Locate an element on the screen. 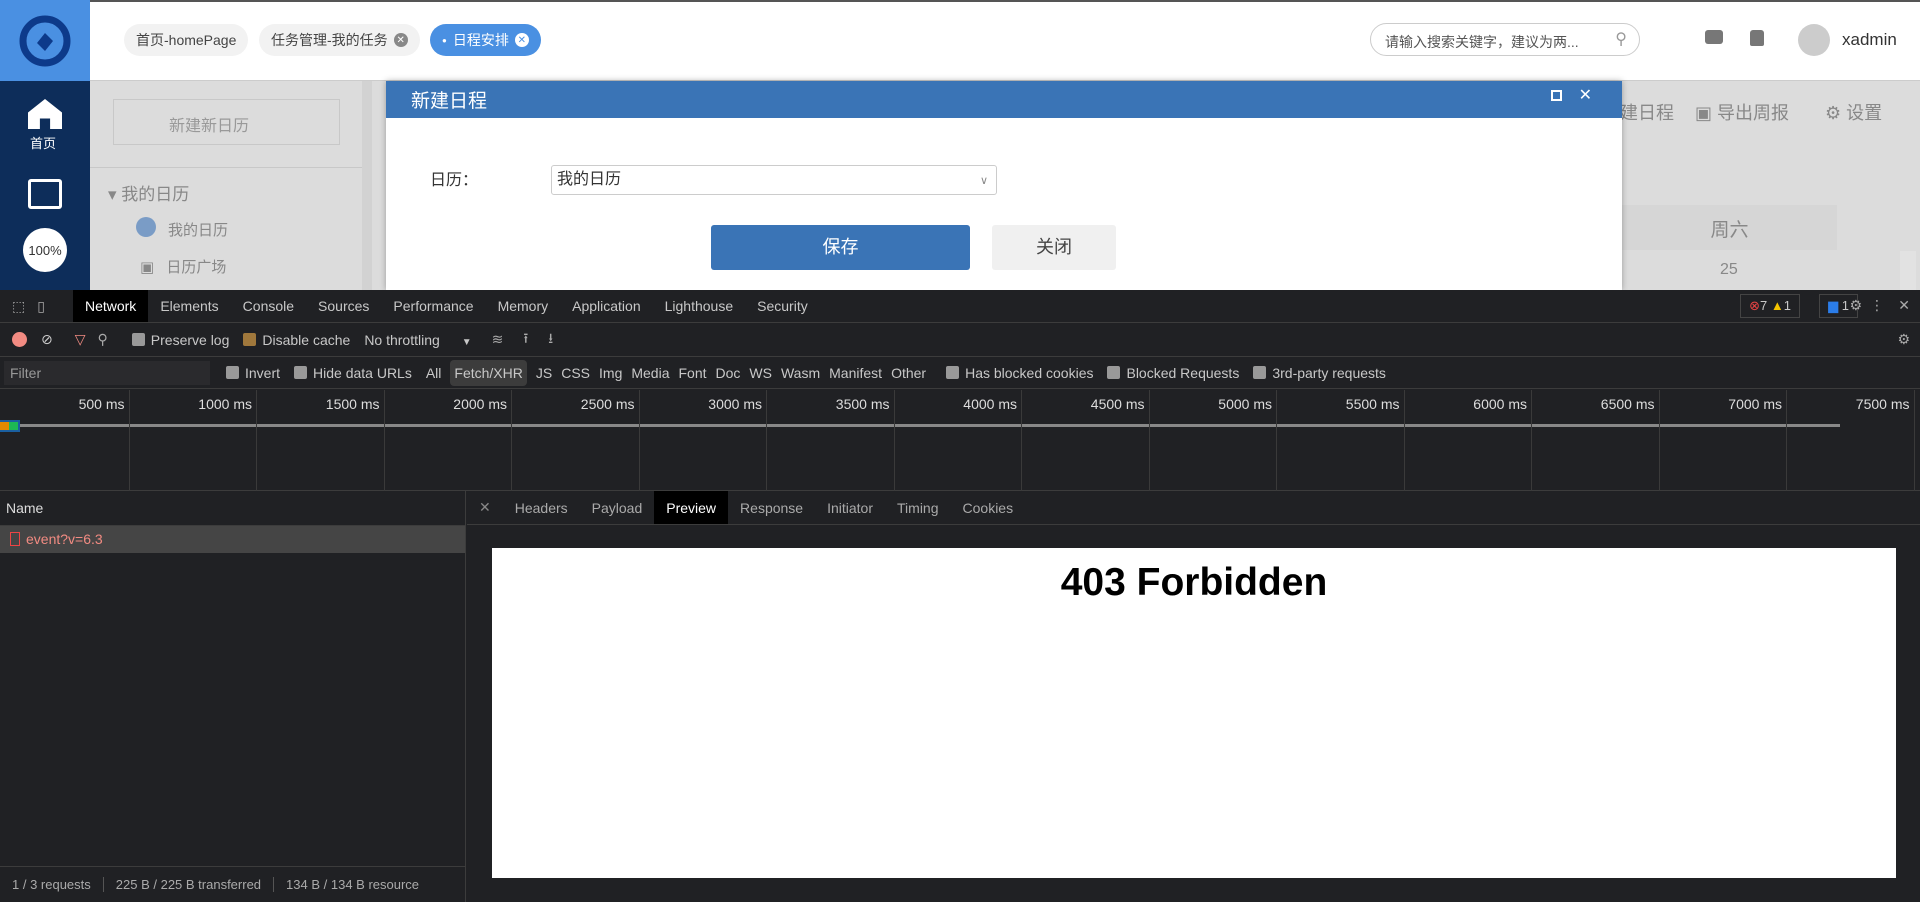  type-filter-manifest: Manifest is located at coordinates (855, 373).